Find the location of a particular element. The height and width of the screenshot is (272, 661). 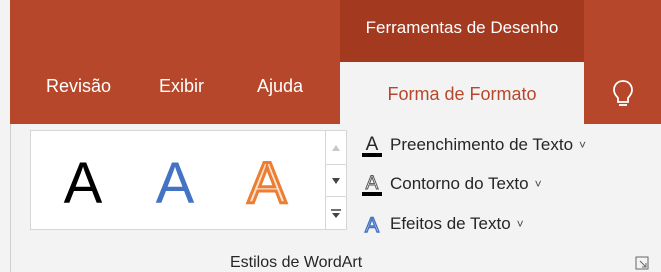

wordart-style-blue: A is located at coordinates (175, 181).